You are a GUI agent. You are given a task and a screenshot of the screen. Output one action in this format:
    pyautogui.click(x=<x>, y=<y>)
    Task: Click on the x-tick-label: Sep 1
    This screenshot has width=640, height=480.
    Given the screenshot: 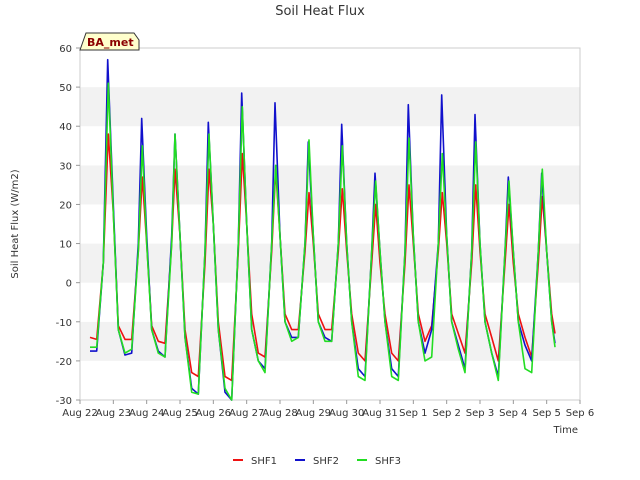 What is the action you would take?
    pyautogui.click(x=413, y=413)
    